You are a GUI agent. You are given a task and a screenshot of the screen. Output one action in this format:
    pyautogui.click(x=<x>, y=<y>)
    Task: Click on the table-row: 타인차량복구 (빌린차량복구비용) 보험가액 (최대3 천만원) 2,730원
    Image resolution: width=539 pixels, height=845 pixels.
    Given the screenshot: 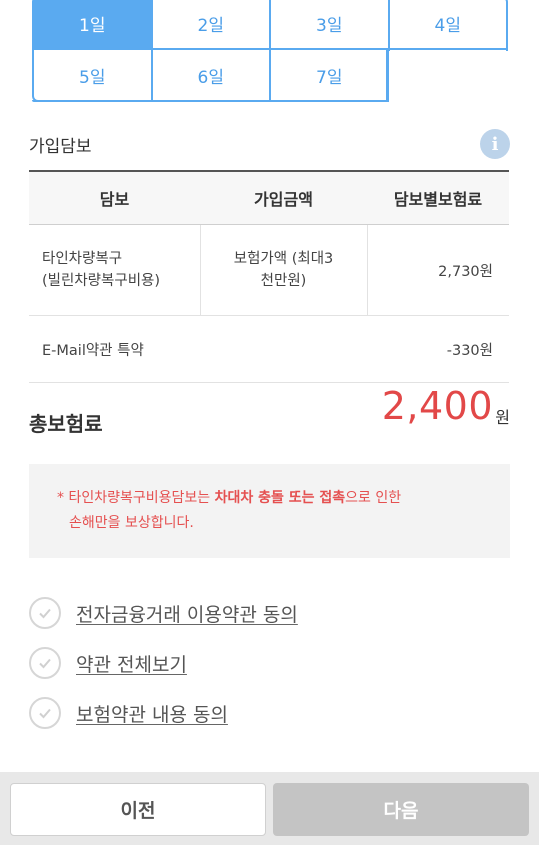 What is the action you would take?
    pyautogui.click(x=269, y=270)
    